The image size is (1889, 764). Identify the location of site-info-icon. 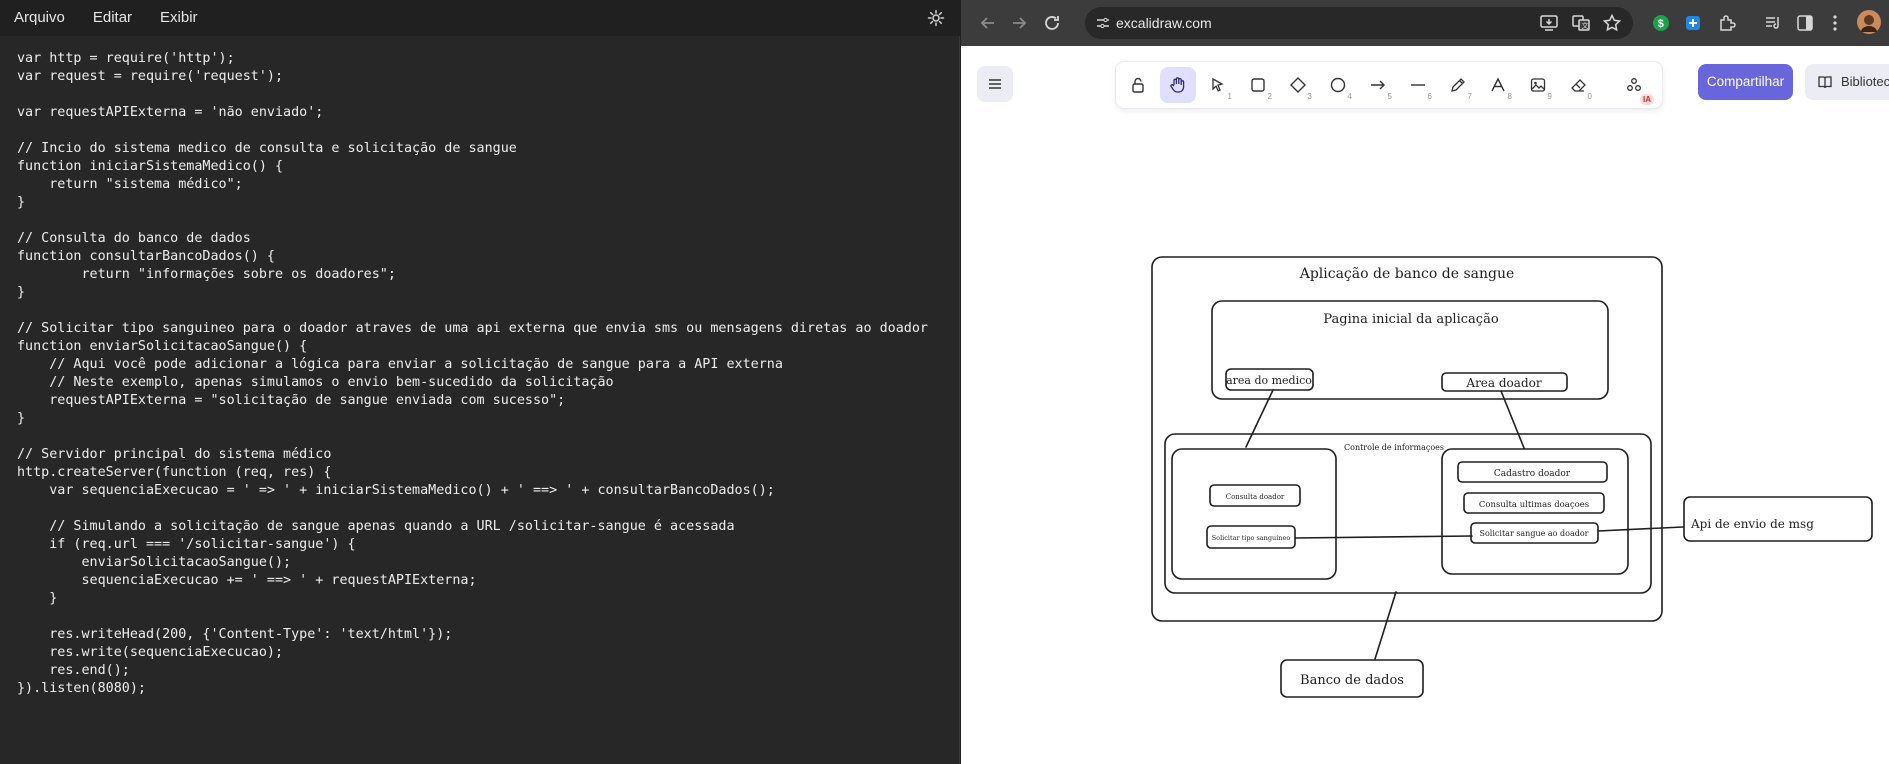
(1103, 23).